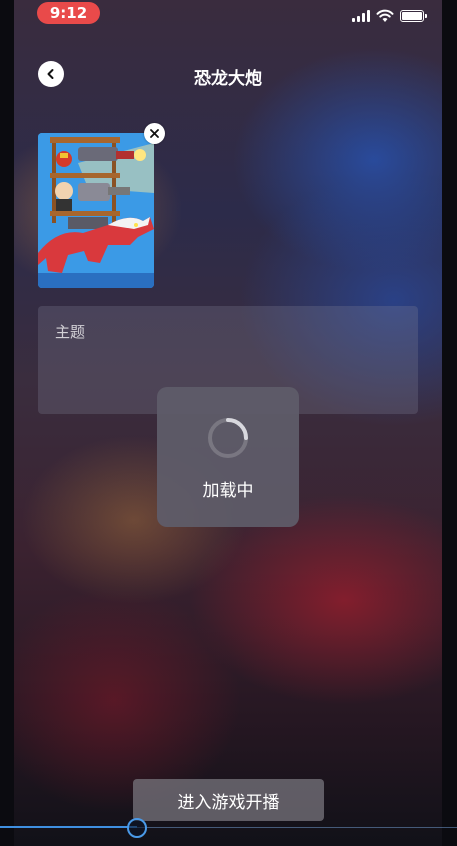 The image size is (457, 846). I want to click on close-icon, so click(154, 133).